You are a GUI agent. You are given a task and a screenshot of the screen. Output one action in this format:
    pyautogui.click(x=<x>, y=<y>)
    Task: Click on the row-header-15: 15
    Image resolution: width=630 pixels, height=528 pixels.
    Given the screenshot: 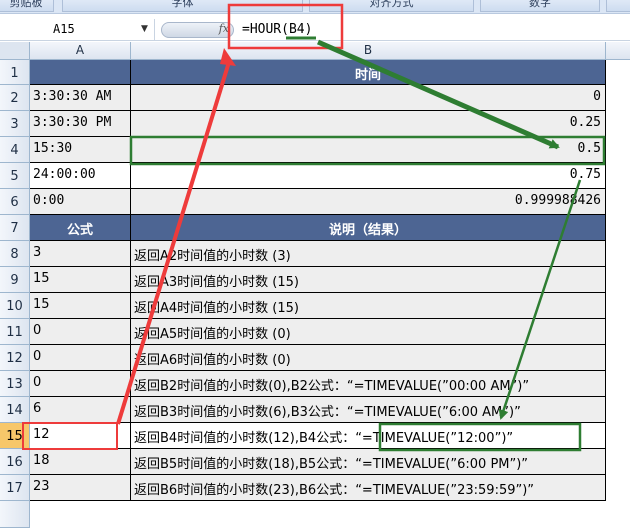 What is the action you would take?
    pyautogui.click(x=15, y=436)
    